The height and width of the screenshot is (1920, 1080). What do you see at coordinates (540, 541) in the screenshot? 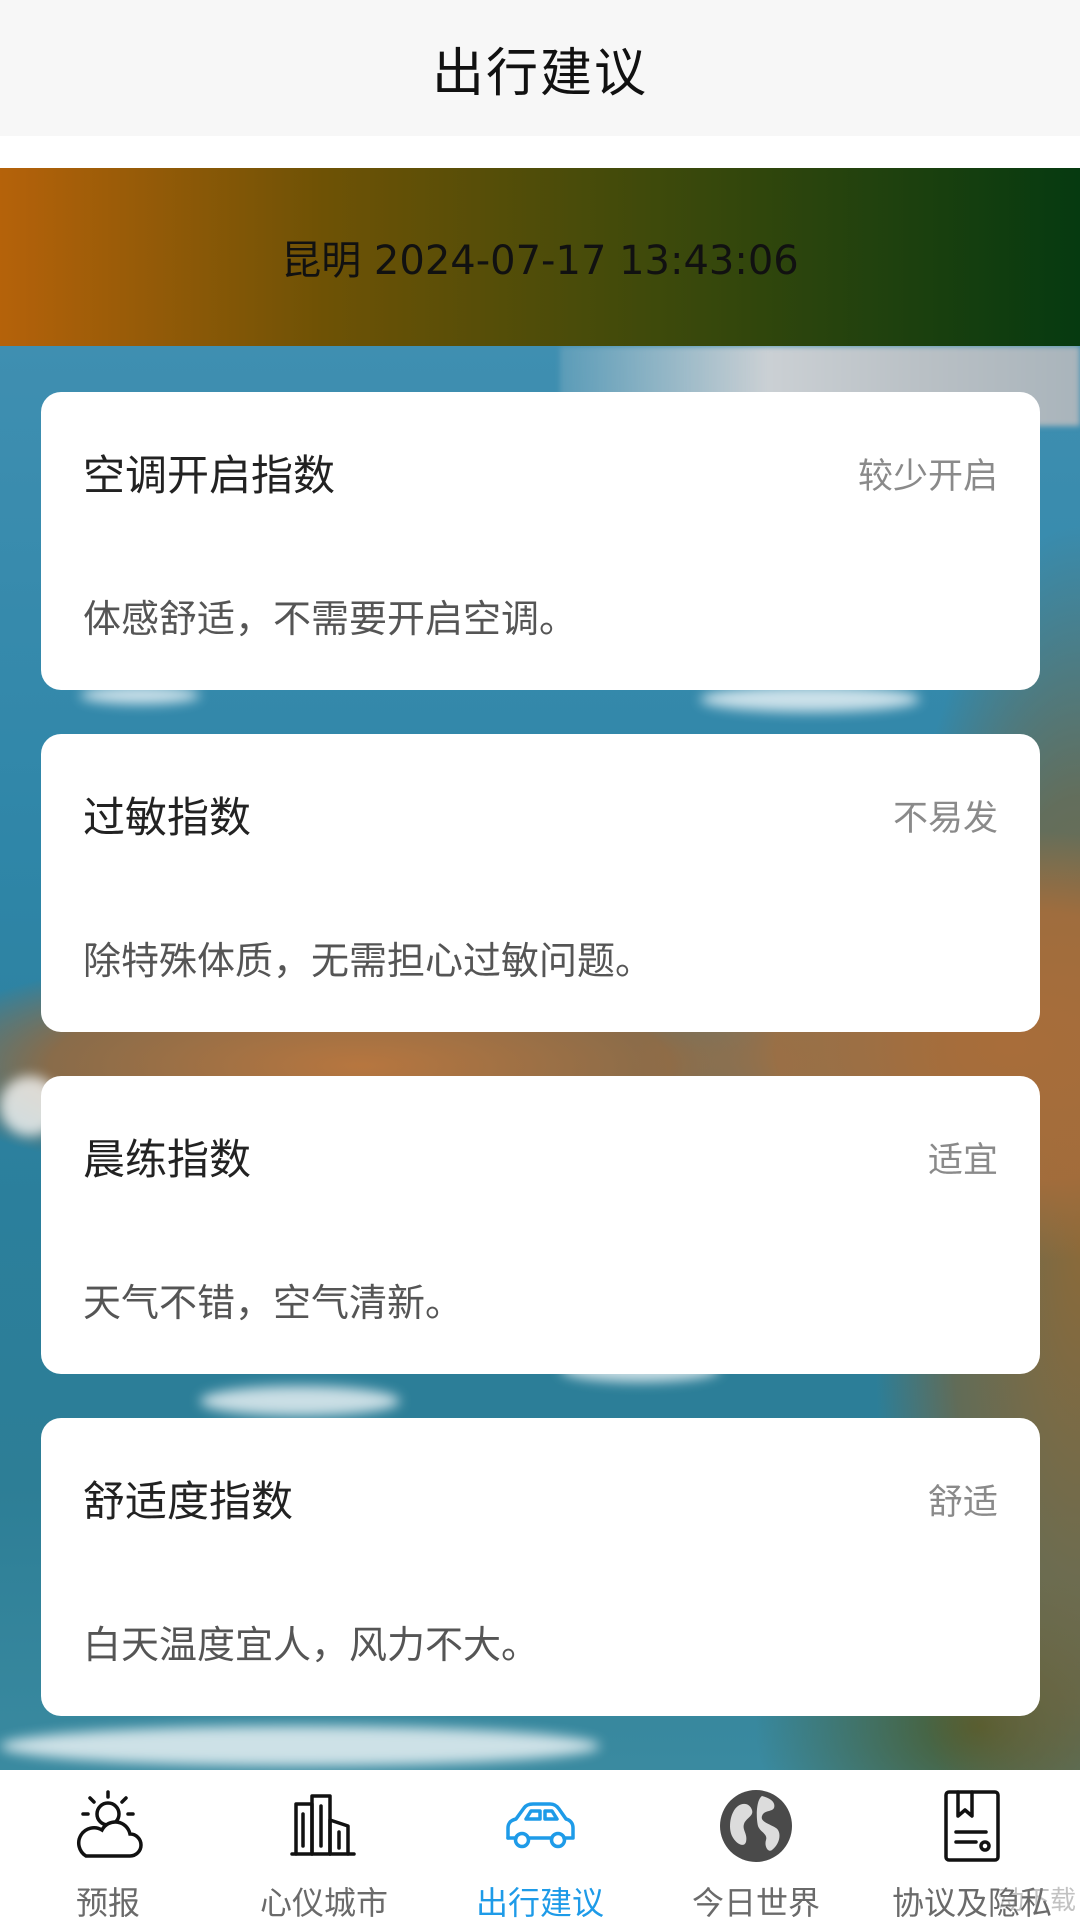
I see `index-card-aircon: 空调开启指数 较少开启 体感舒适，不需要开启空调。` at bounding box center [540, 541].